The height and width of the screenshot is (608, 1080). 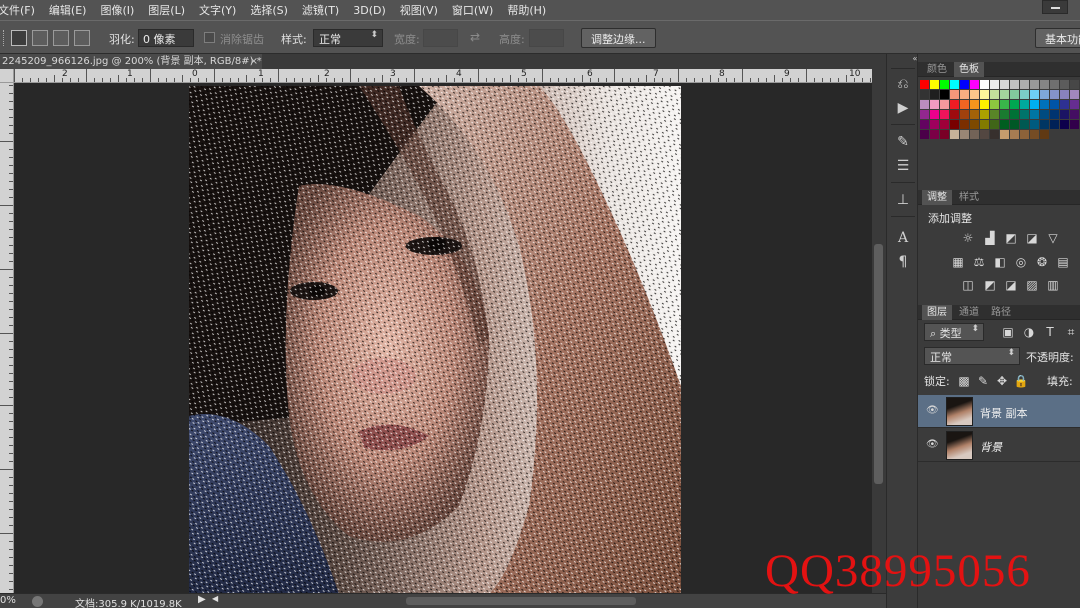 I want to click on filter-pixel-icon: ▣, so click(x=1008, y=332).